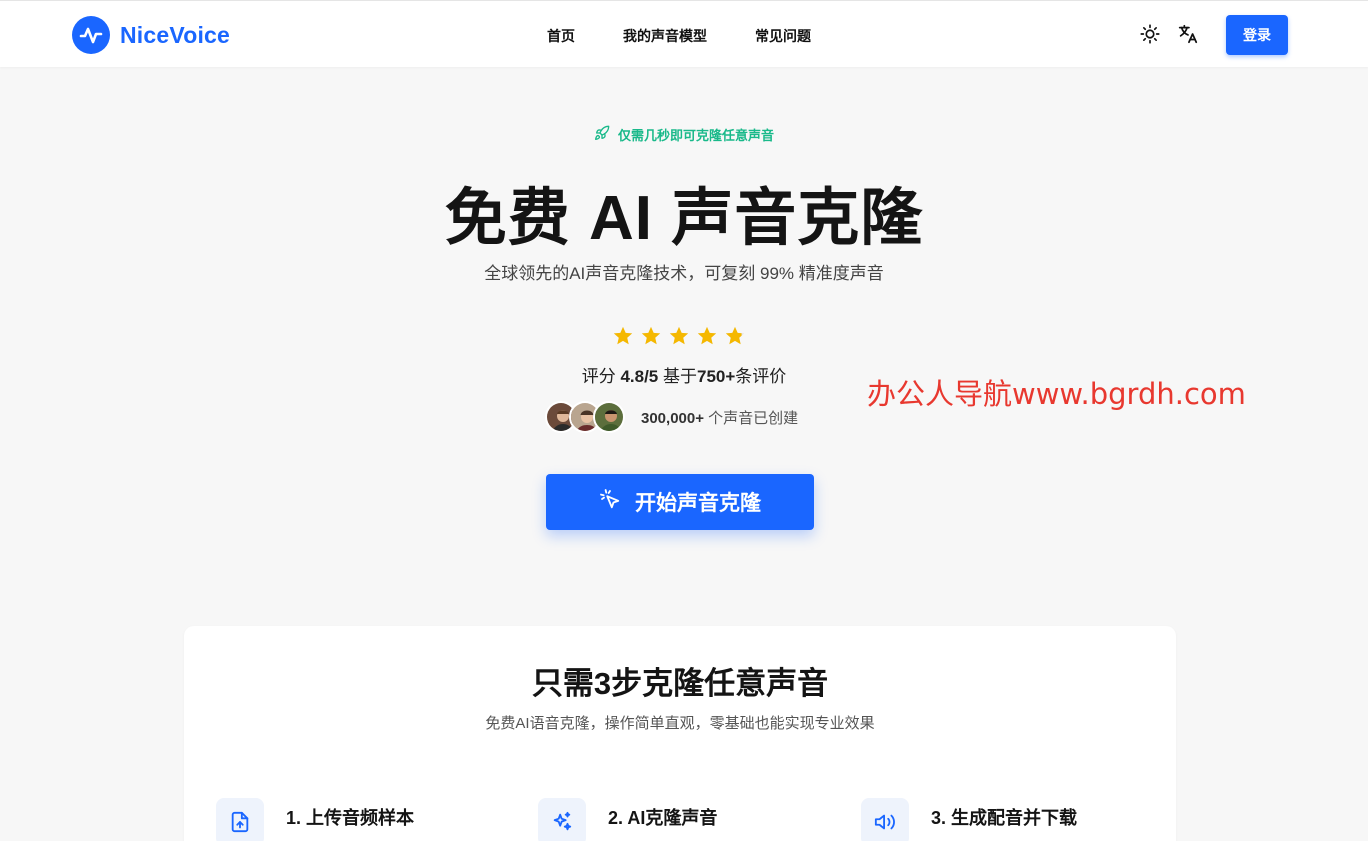  What do you see at coordinates (240, 819) in the screenshot?
I see `file-upload-icon` at bounding box center [240, 819].